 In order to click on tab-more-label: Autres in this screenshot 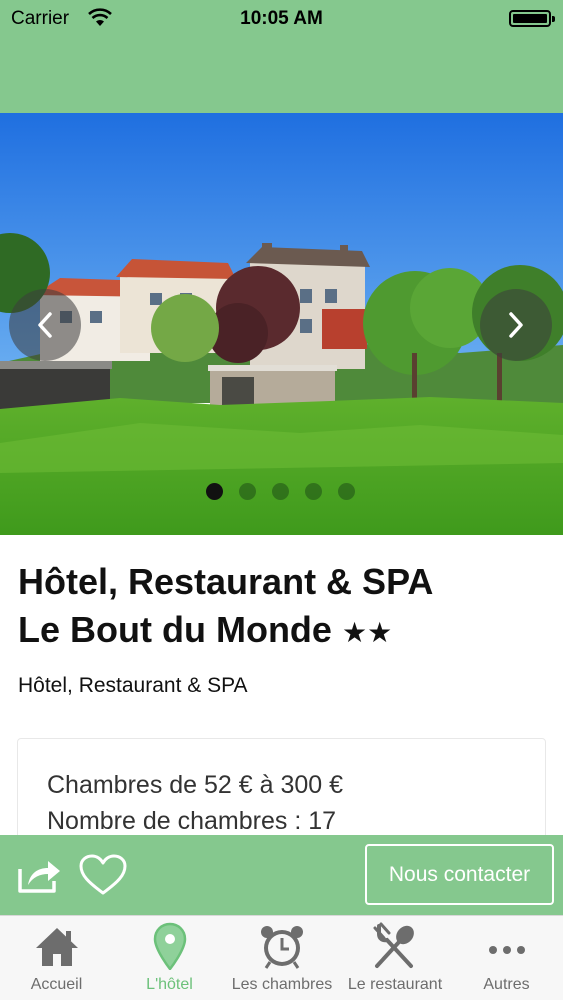, I will do `click(506, 984)`.